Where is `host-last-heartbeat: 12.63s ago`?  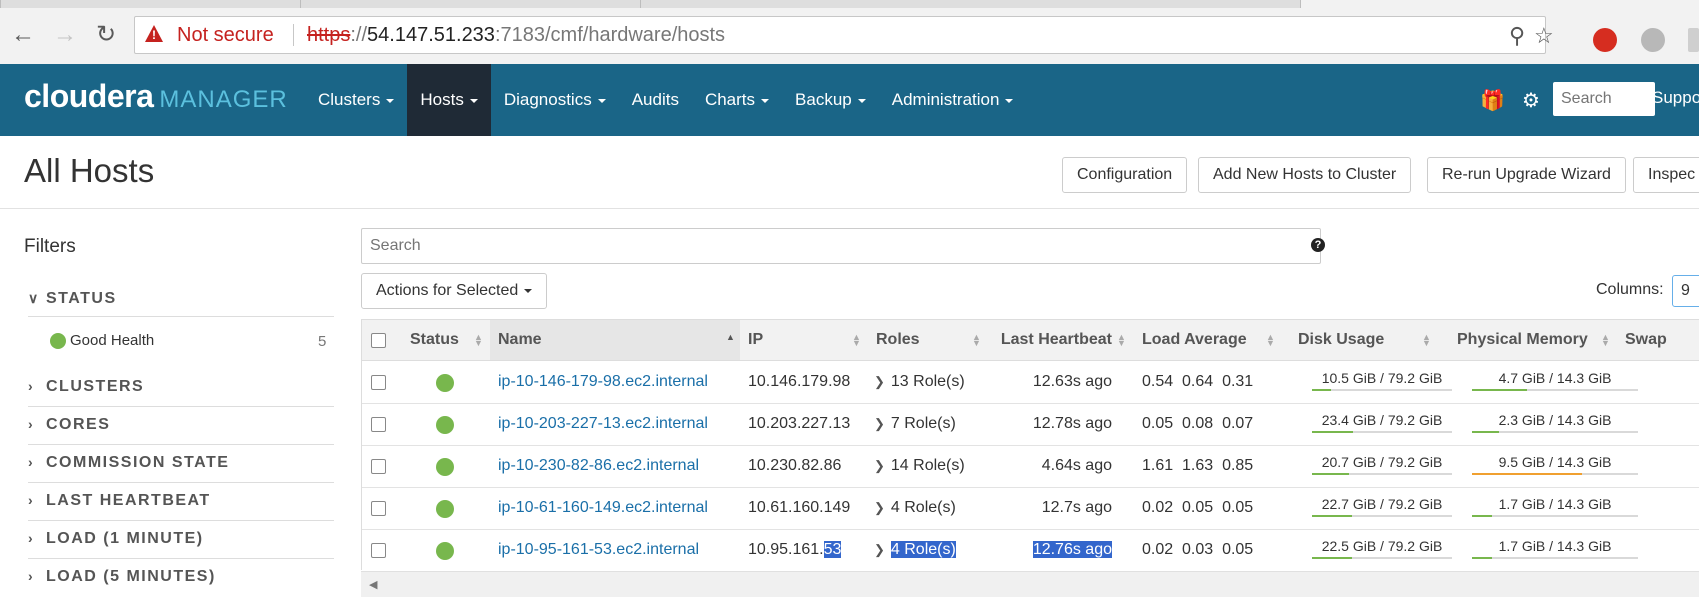
host-last-heartbeat: 12.63s ago is located at coordinates (1049, 382).